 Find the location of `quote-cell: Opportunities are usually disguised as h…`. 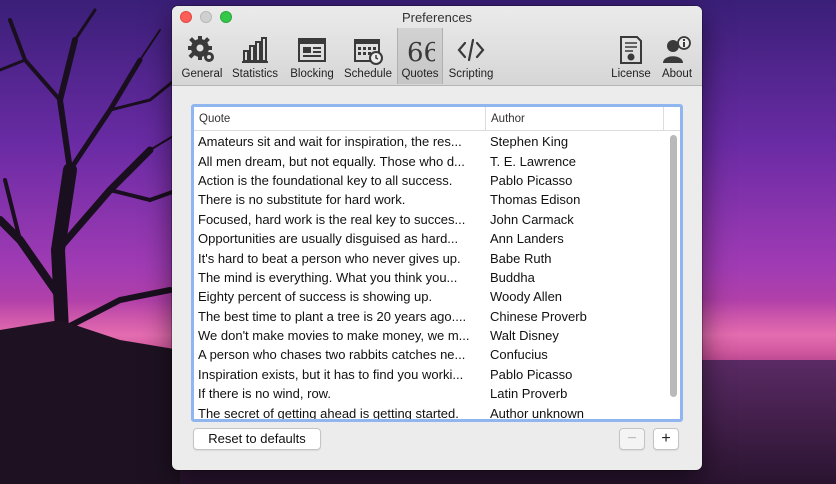

quote-cell: Opportunities are usually disguised as h… is located at coordinates (340, 238).